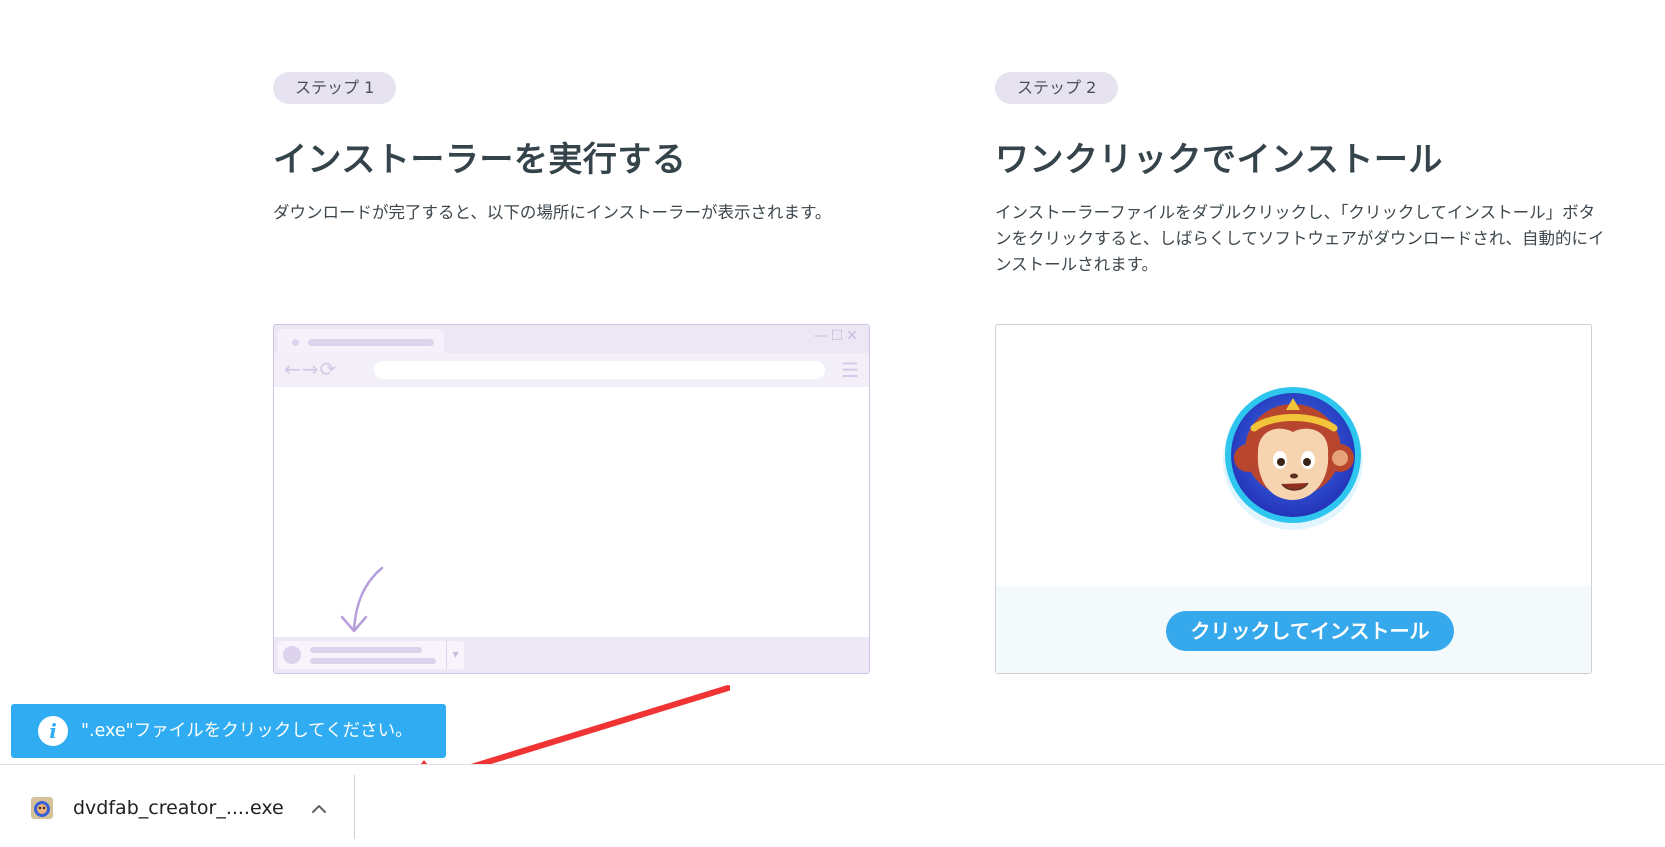 The height and width of the screenshot is (847, 1665). I want to click on click-to-install-button: クリックしてインストール, so click(1310, 631).